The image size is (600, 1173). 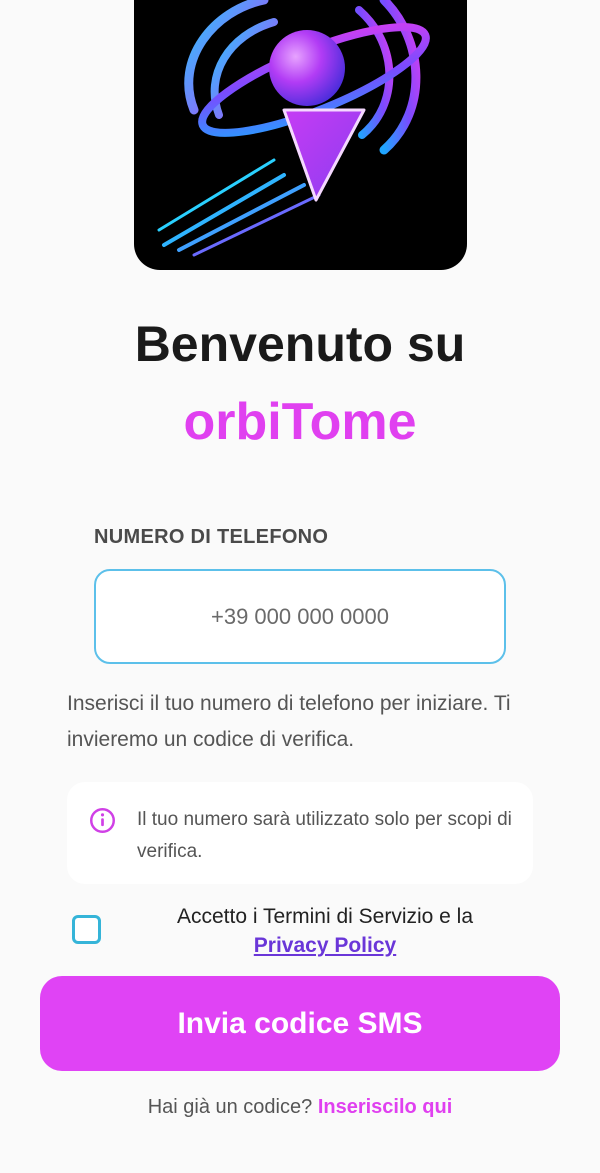 I want to click on send-sms-code-button: Invia codice SMS, so click(x=300, y=1023).